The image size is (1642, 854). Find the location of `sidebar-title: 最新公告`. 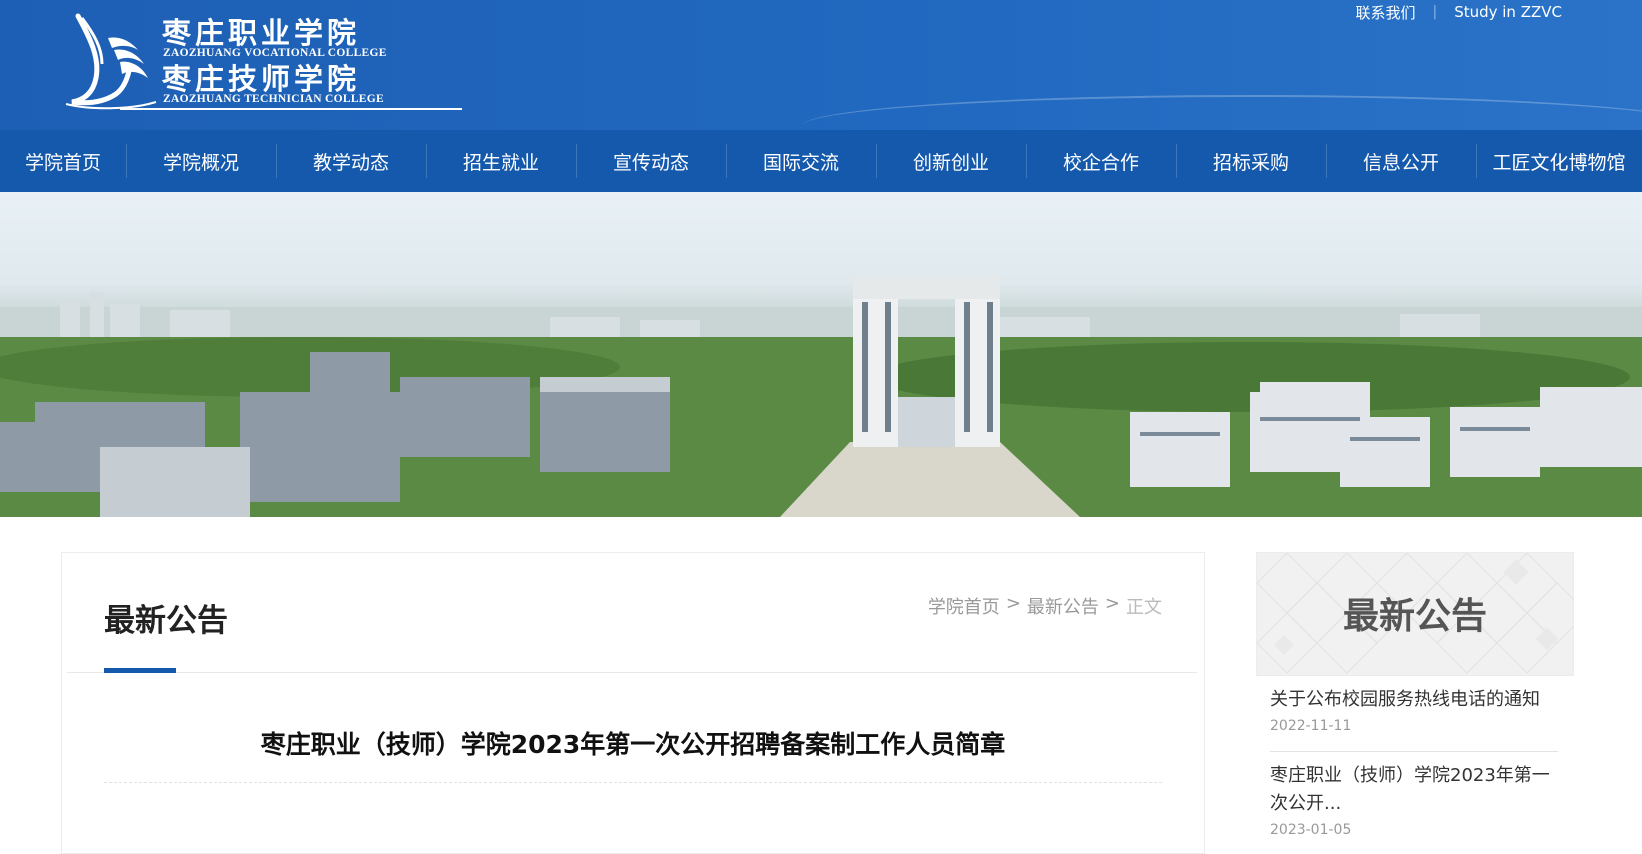

sidebar-title: 最新公告 is located at coordinates (1414, 616).